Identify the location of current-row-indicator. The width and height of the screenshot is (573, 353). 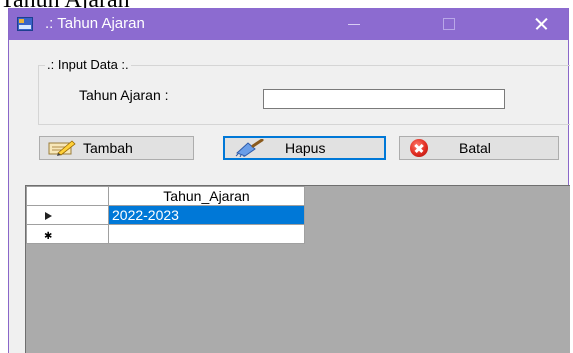
(67, 215).